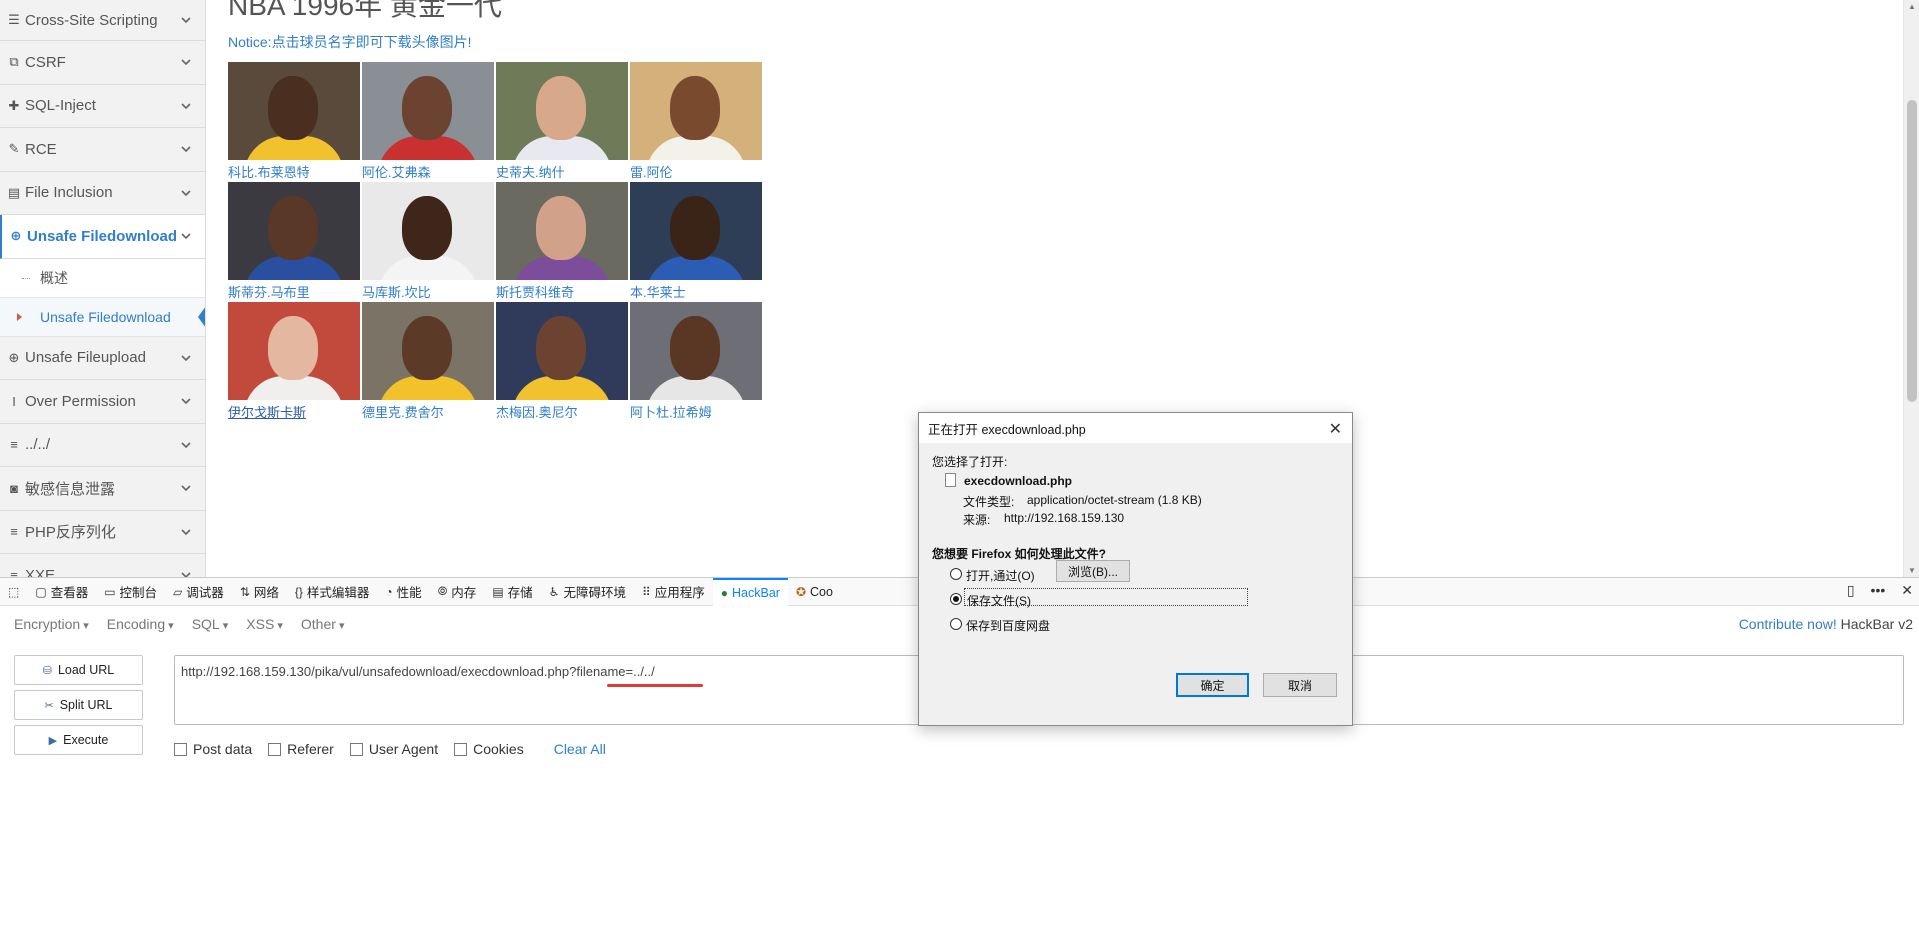  What do you see at coordinates (140, 624) in the screenshot?
I see `hackbar-menu-1: Encoding` at bounding box center [140, 624].